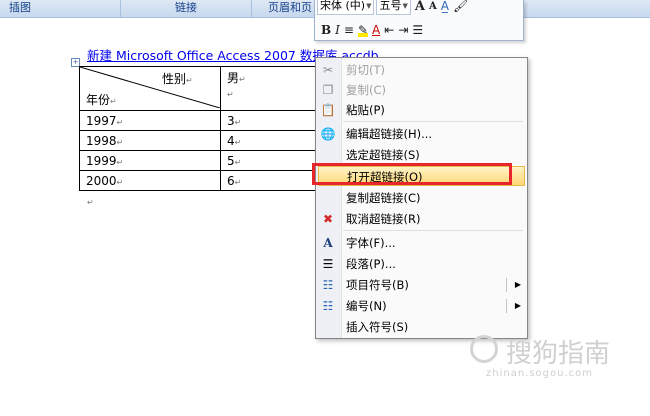 Image resolution: width=650 pixels, height=416 pixels. I want to click on table-cell: 男↵ ↵, so click(269, 88).